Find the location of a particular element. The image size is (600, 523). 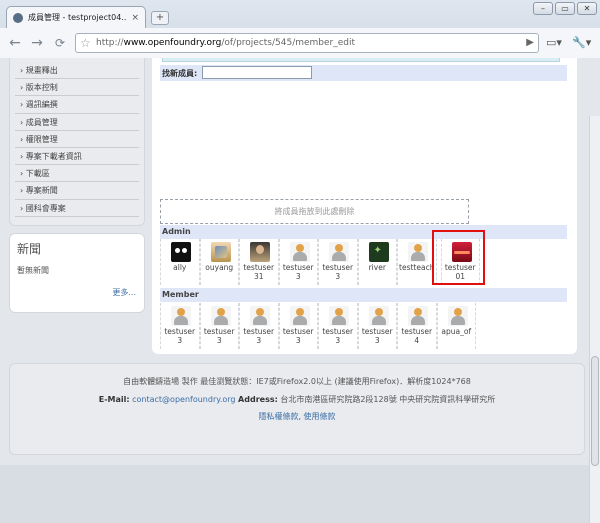

email-label: E-Mail: is located at coordinates (114, 399).